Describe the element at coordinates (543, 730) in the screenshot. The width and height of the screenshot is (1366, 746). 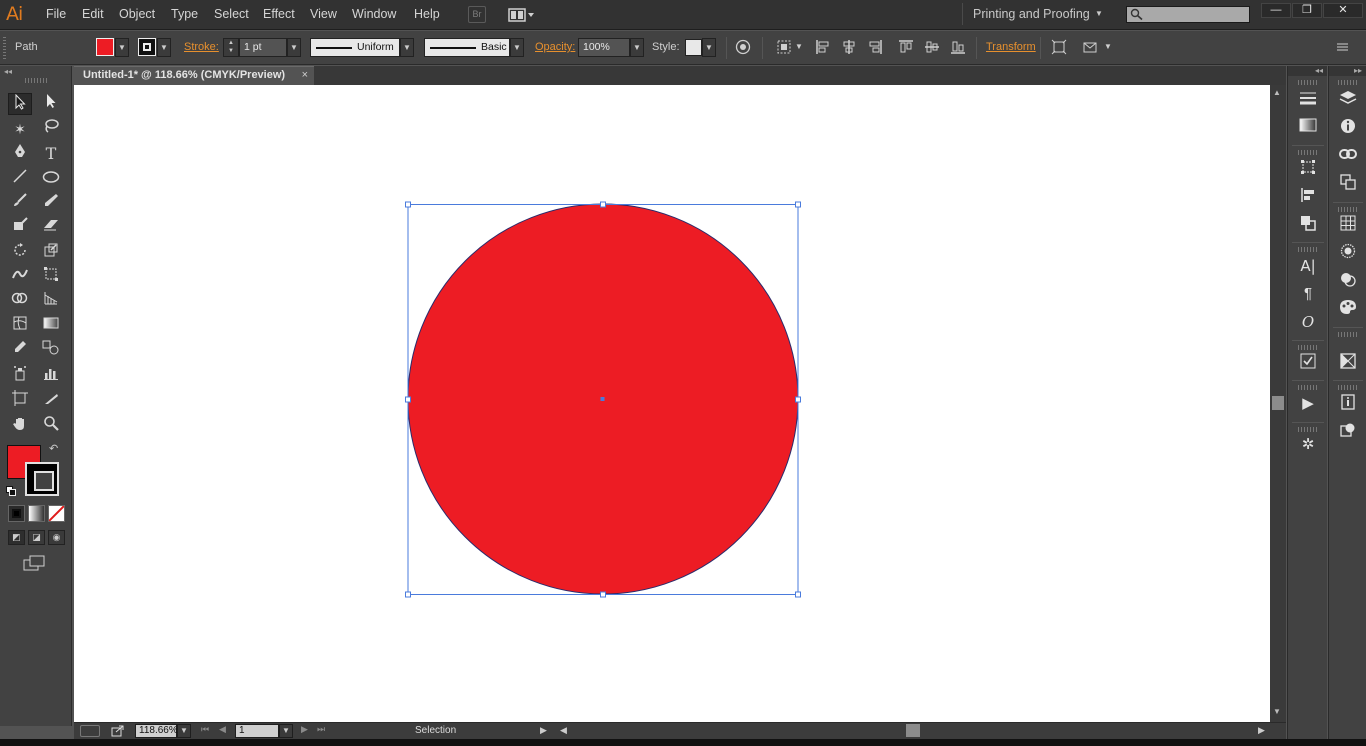
I see `status-menu-icon: ▶` at that location.